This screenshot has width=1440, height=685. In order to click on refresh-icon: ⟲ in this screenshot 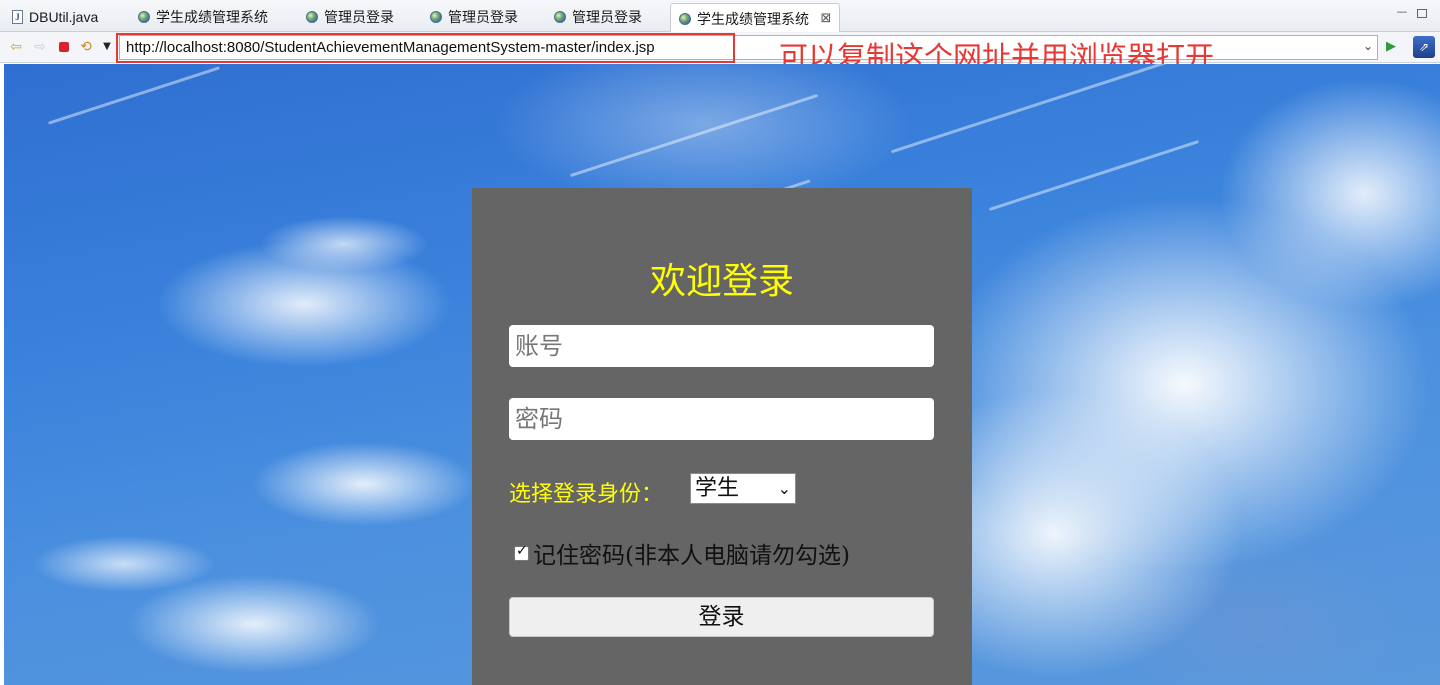, I will do `click(86, 47)`.